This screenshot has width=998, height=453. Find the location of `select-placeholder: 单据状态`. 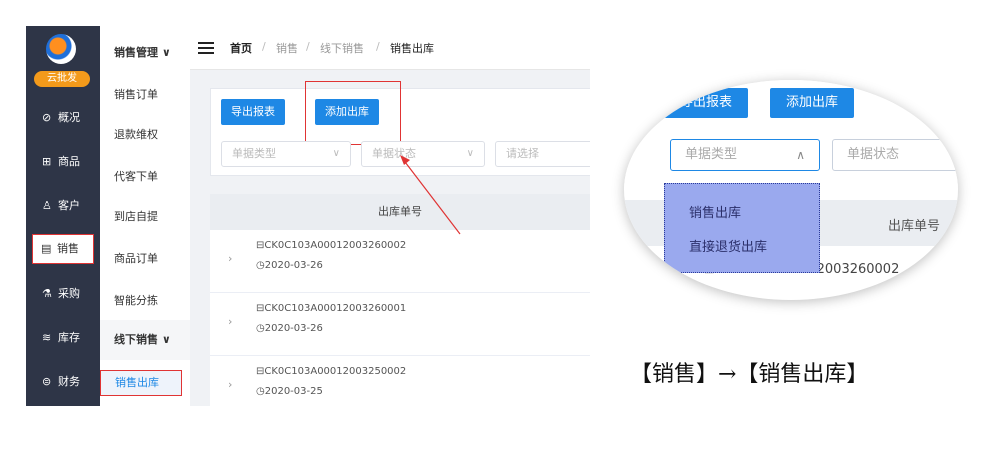

select-placeholder: 单据状态 is located at coordinates (873, 154).